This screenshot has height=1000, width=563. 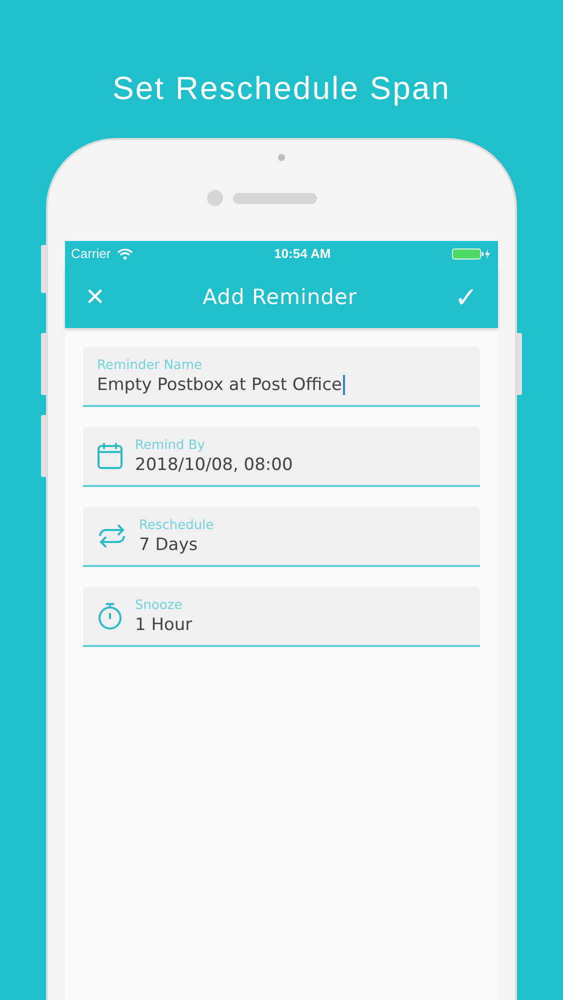 I want to click on status-time: 10:54 AM, so click(x=302, y=253).